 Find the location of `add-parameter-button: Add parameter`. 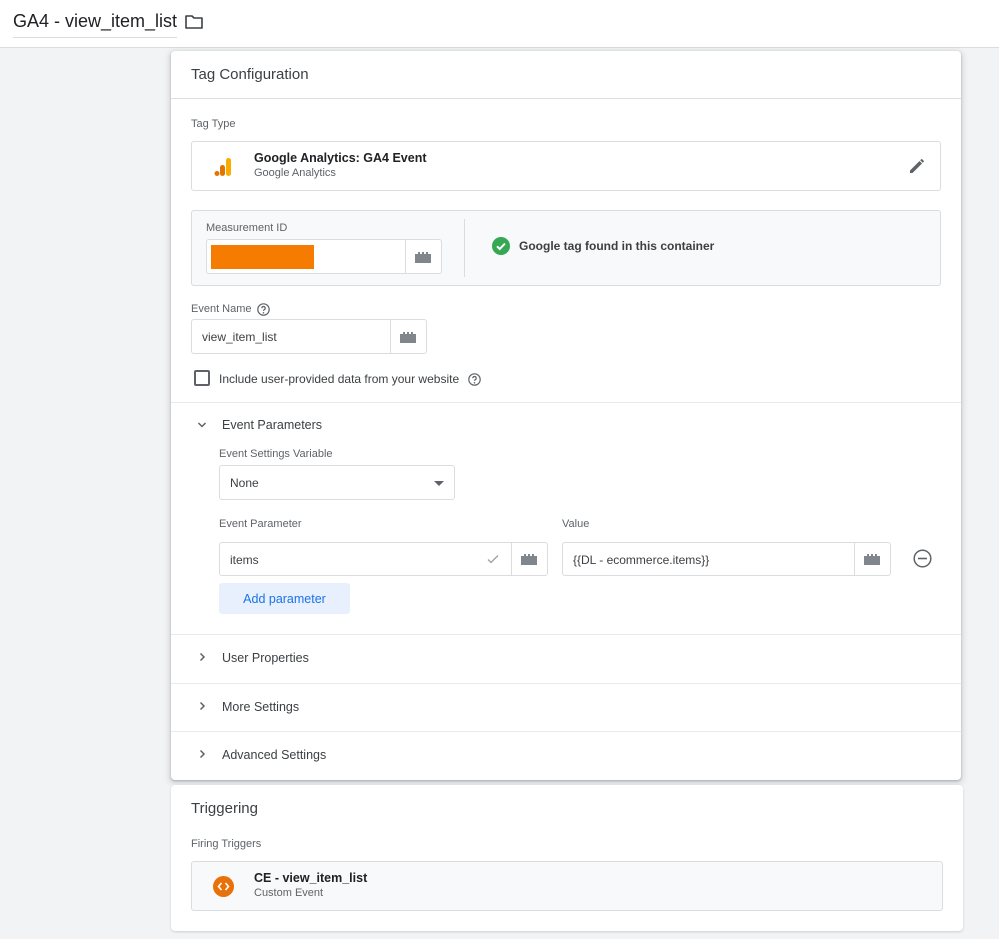

add-parameter-button: Add parameter is located at coordinates (284, 598).